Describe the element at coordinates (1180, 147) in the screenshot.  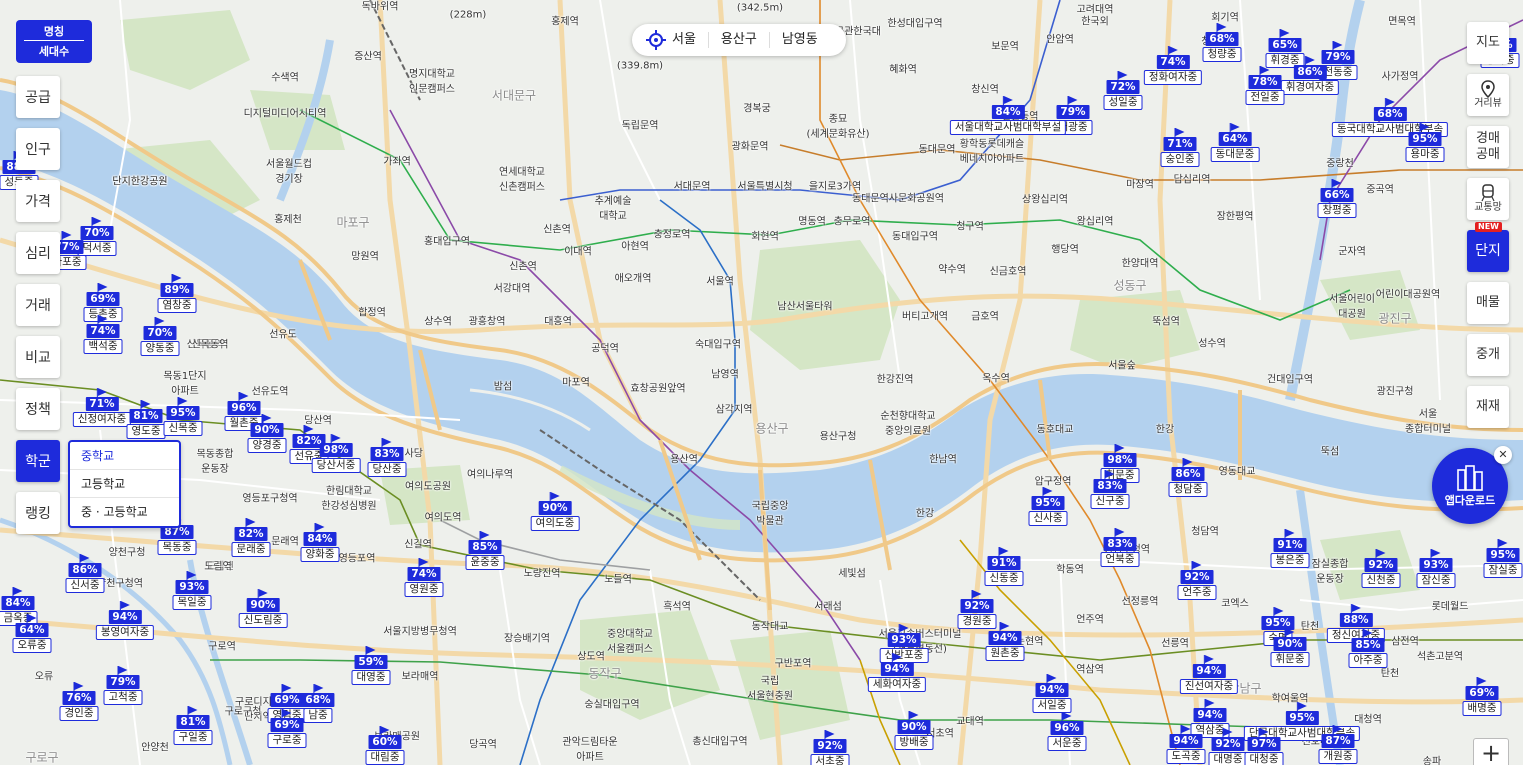
I see `school-marker: 71% 숭인중` at that location.